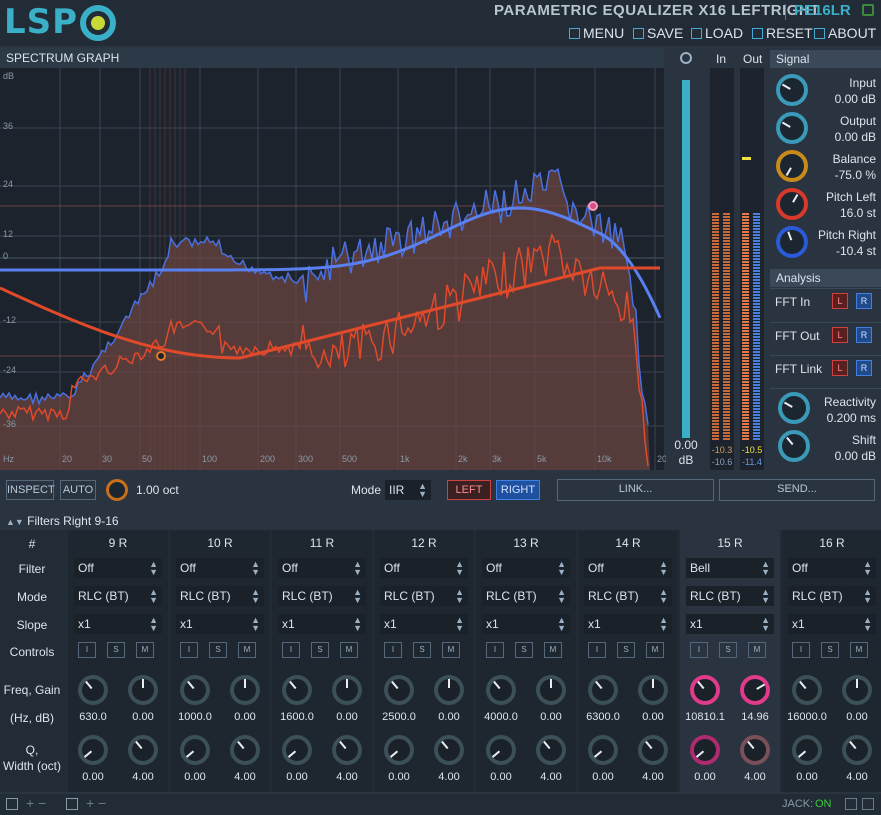 This screenshot has height=815, width=881. I want to click on left-channel-button: LEFT, so click(469, 490).